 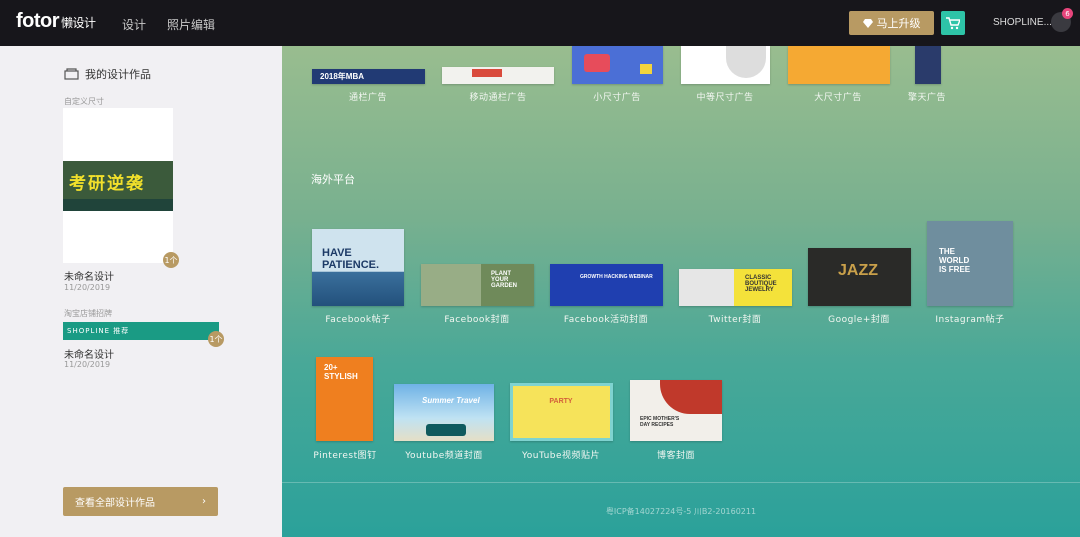 What do you see at coordinates (344, 399) in the screenshot?
I see `template-thumb: 20+ STYLISH` at bounding box center [344, 399].